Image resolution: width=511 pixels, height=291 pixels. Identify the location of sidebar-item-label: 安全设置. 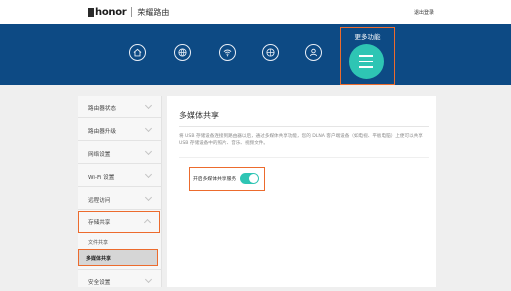
(99, 283).